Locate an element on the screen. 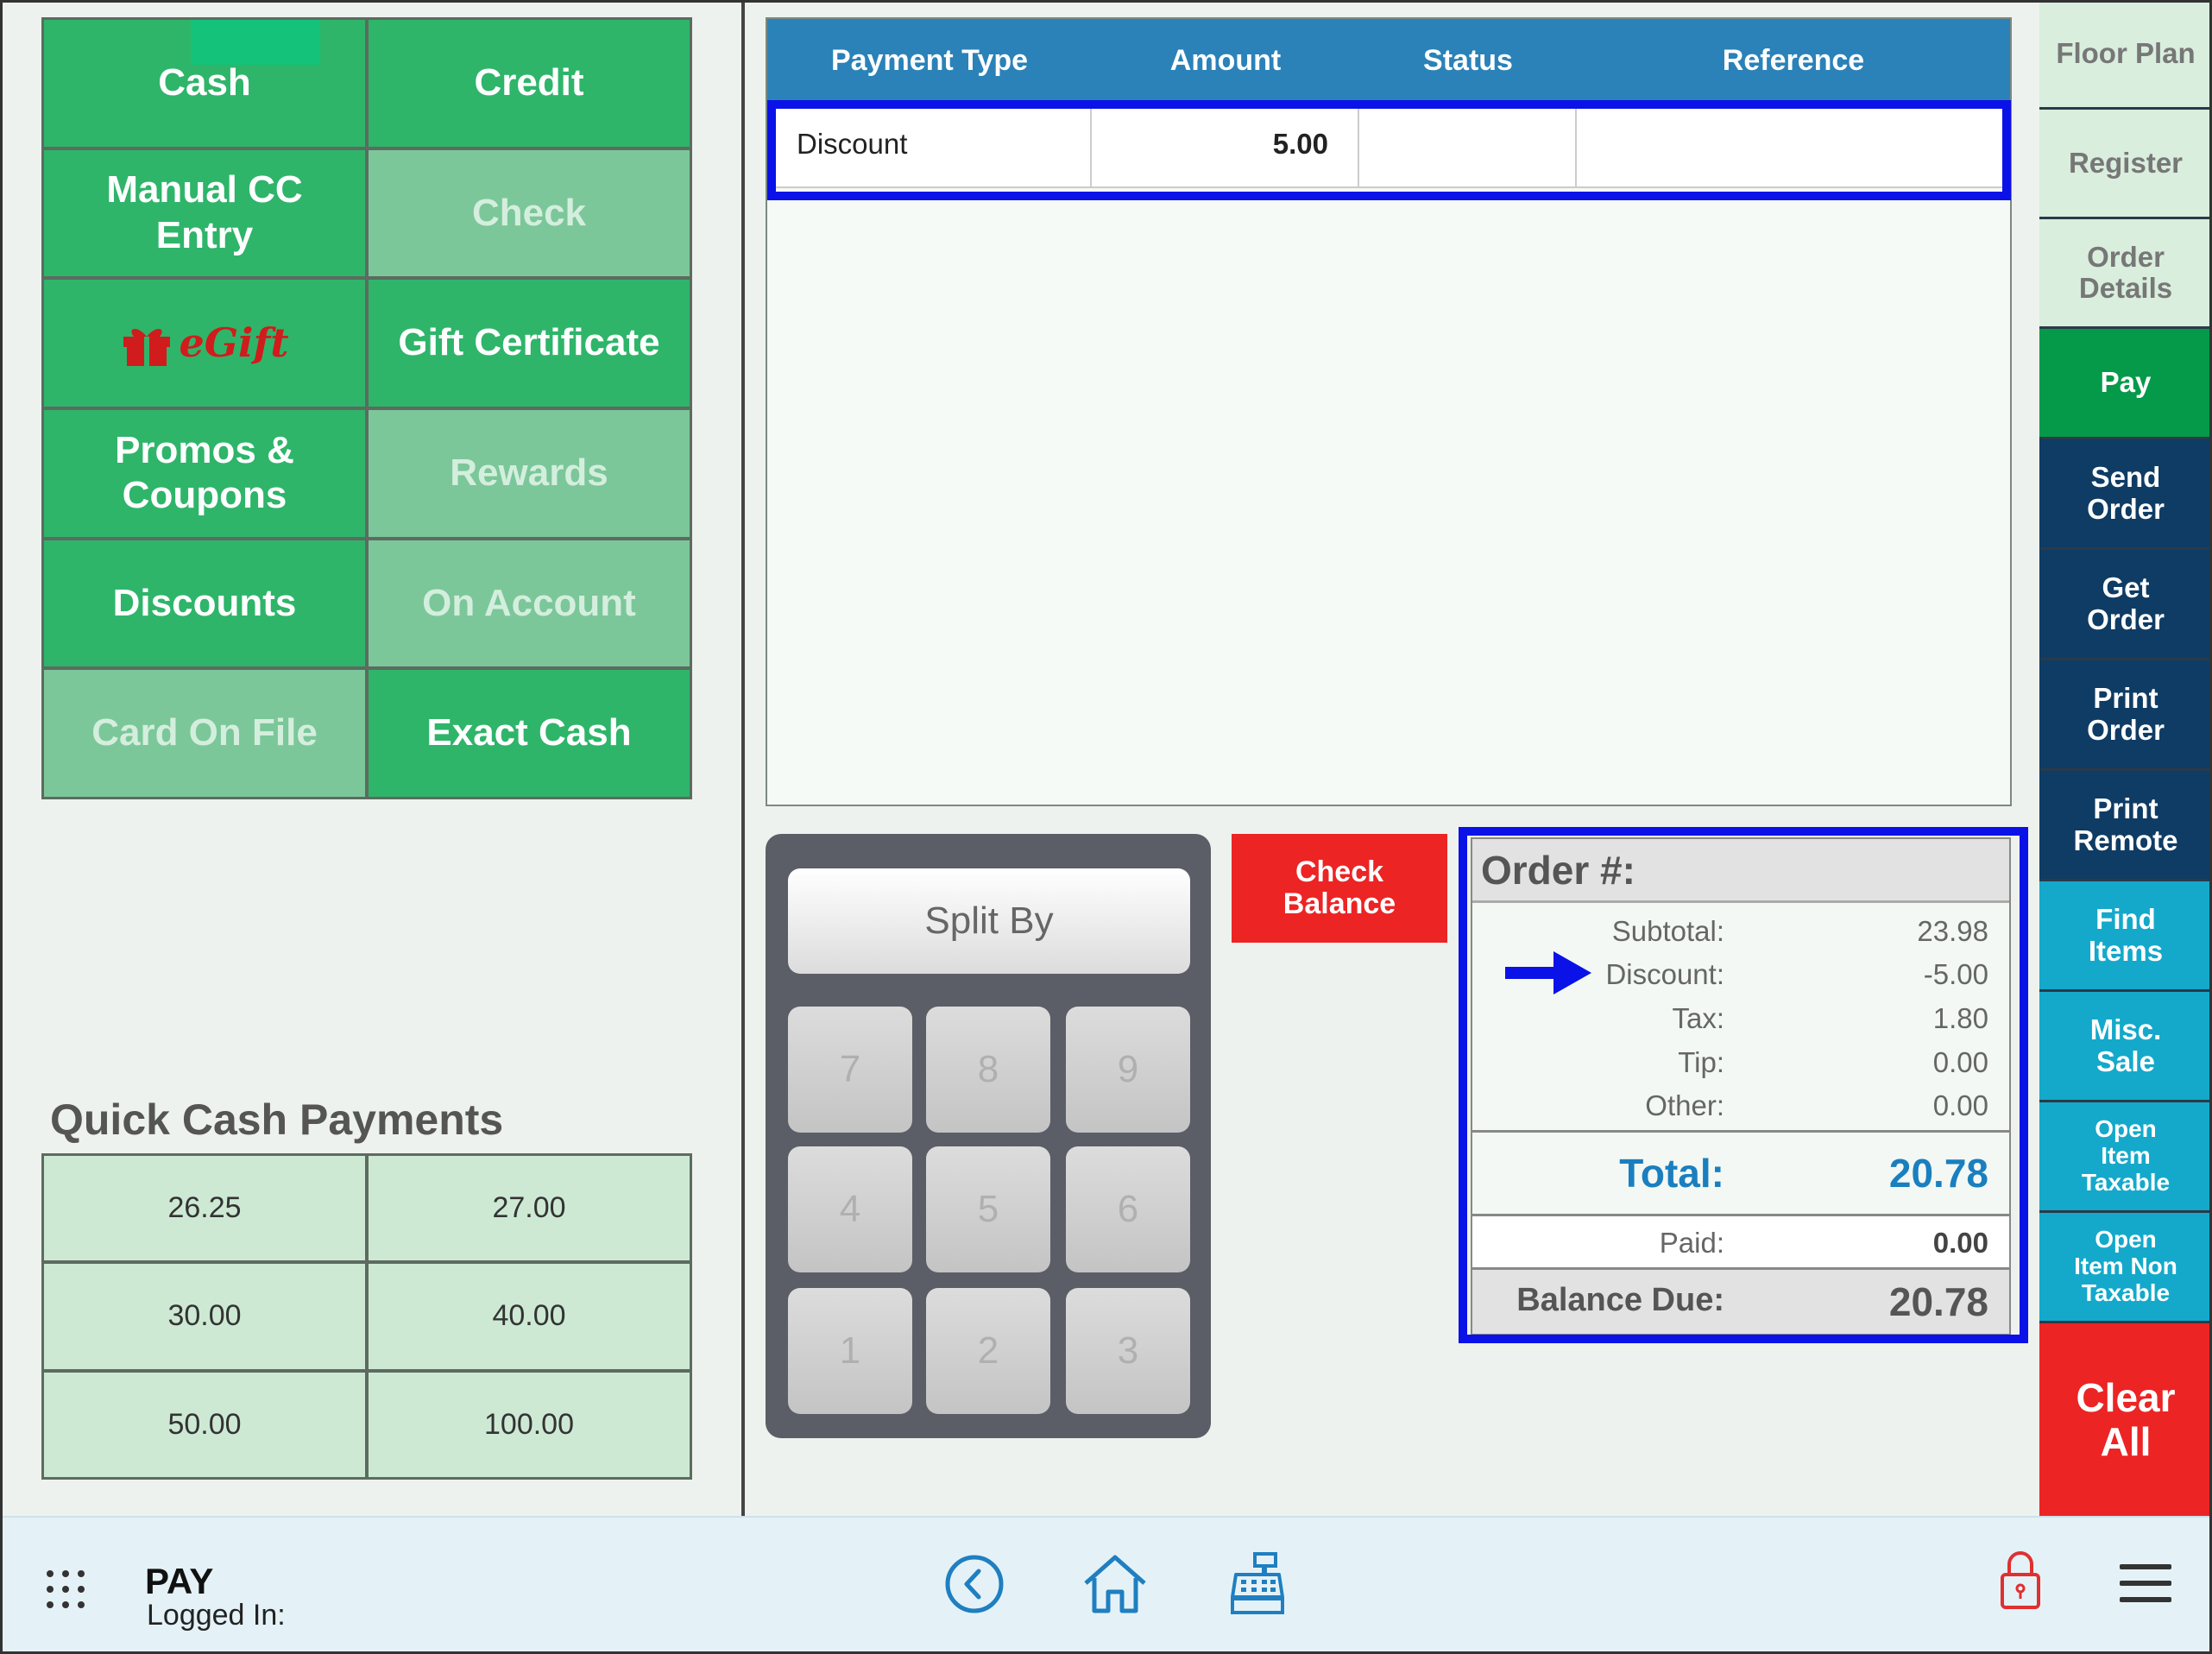 This screenshot has height=1654, width=2212. gift-certificate-button: Gift Certificate is located at coordinates (529, 343).